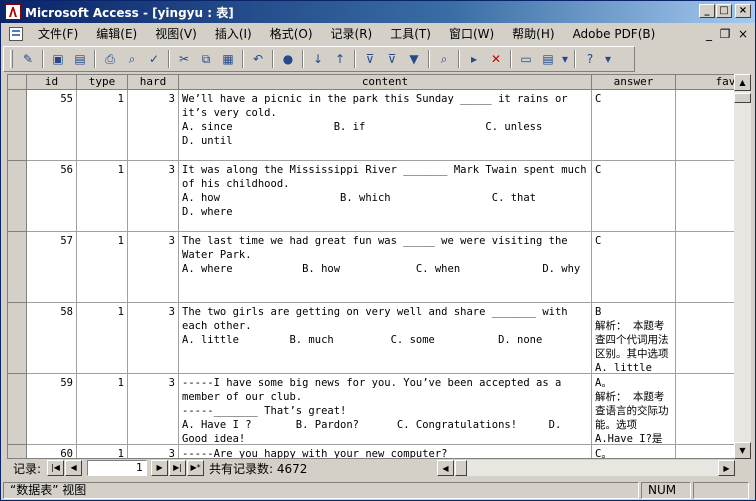  Describe the element at coordinates (634, 338) in the screenshot. I see `cell-answer: B 解析： 本题考查四个代词用法区别。其中选项A. little` at that location.